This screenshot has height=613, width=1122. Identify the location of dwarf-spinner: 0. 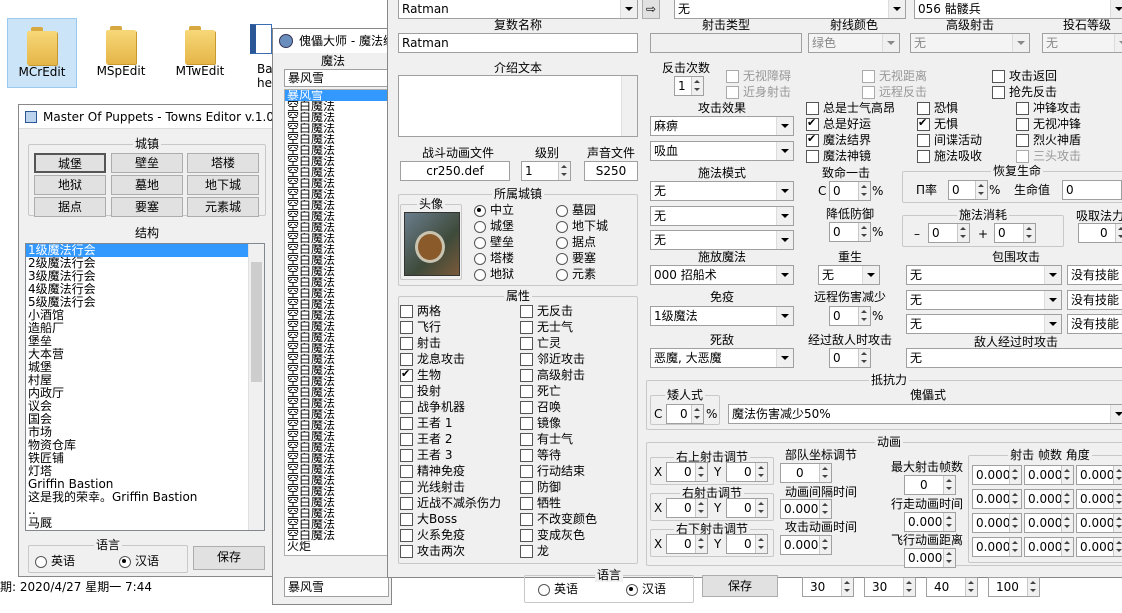
(685, 414).